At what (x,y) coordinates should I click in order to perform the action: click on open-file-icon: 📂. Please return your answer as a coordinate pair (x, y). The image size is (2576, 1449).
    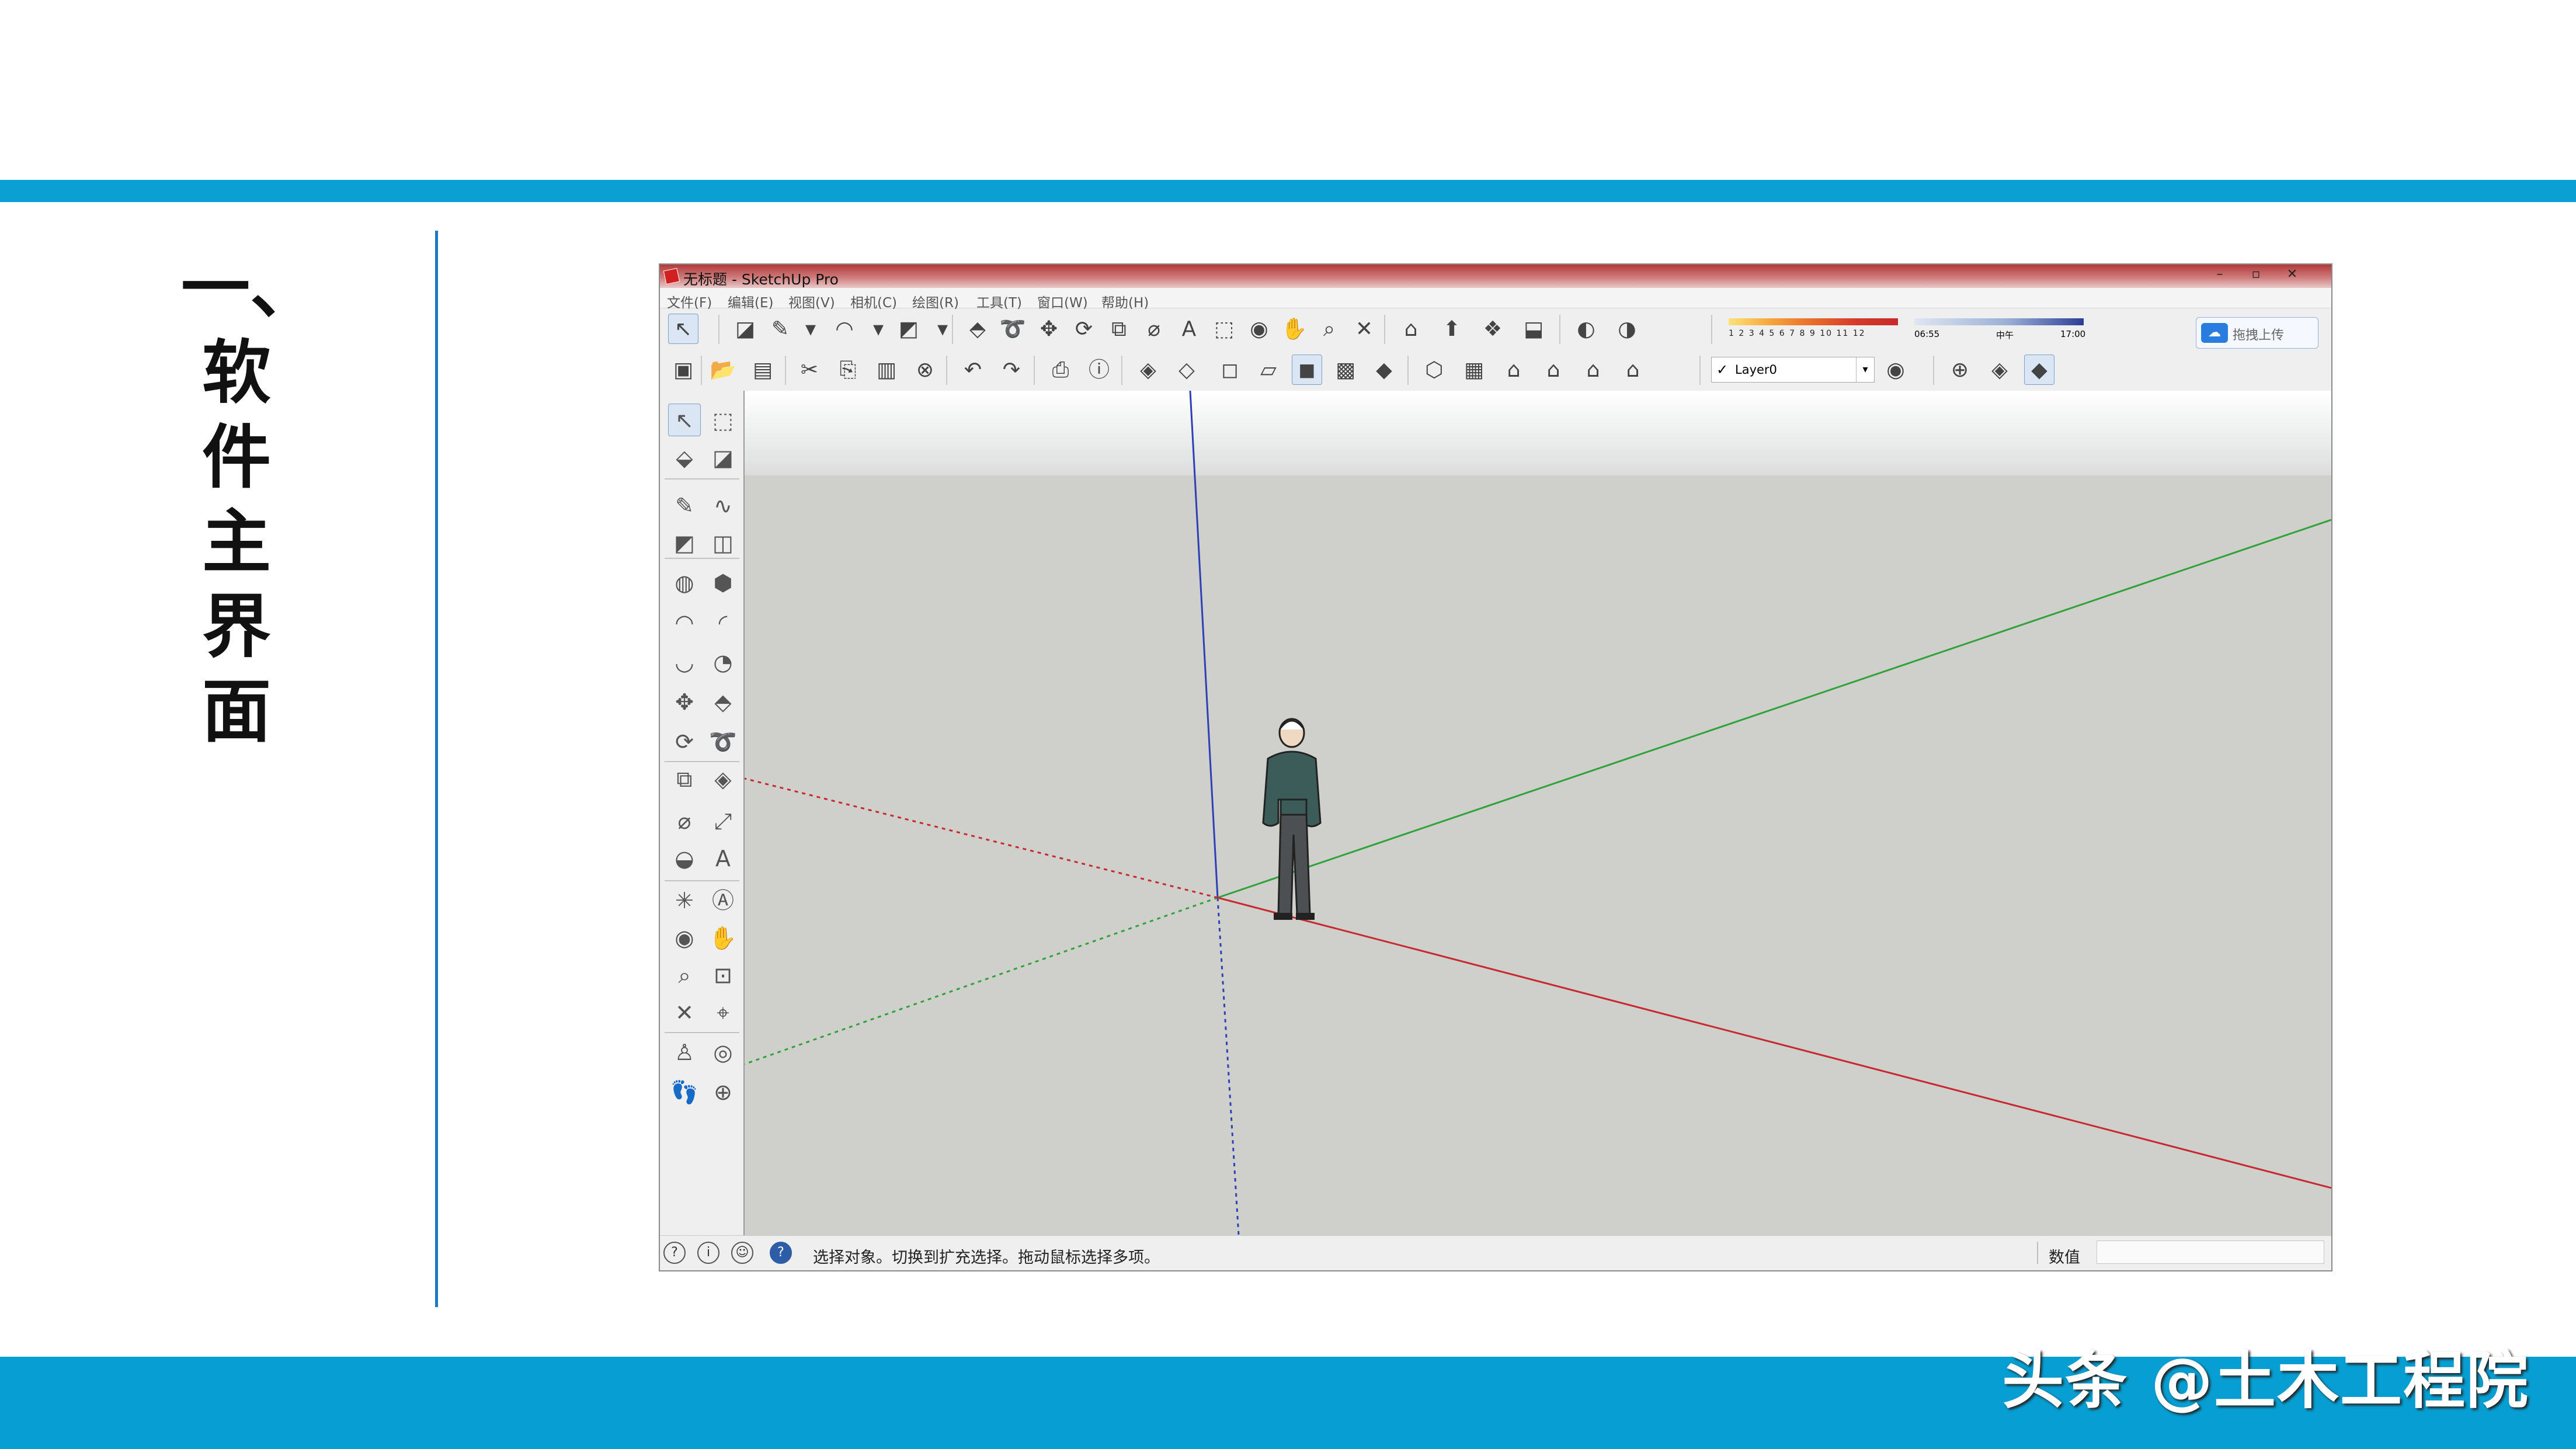
    Looking at the image, I should click on (723, 370).